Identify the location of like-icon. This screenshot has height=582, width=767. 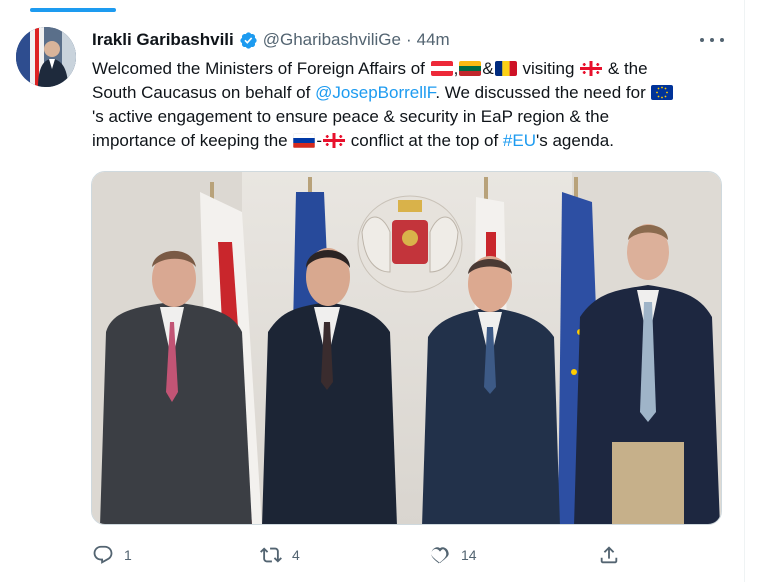
(440, 555).